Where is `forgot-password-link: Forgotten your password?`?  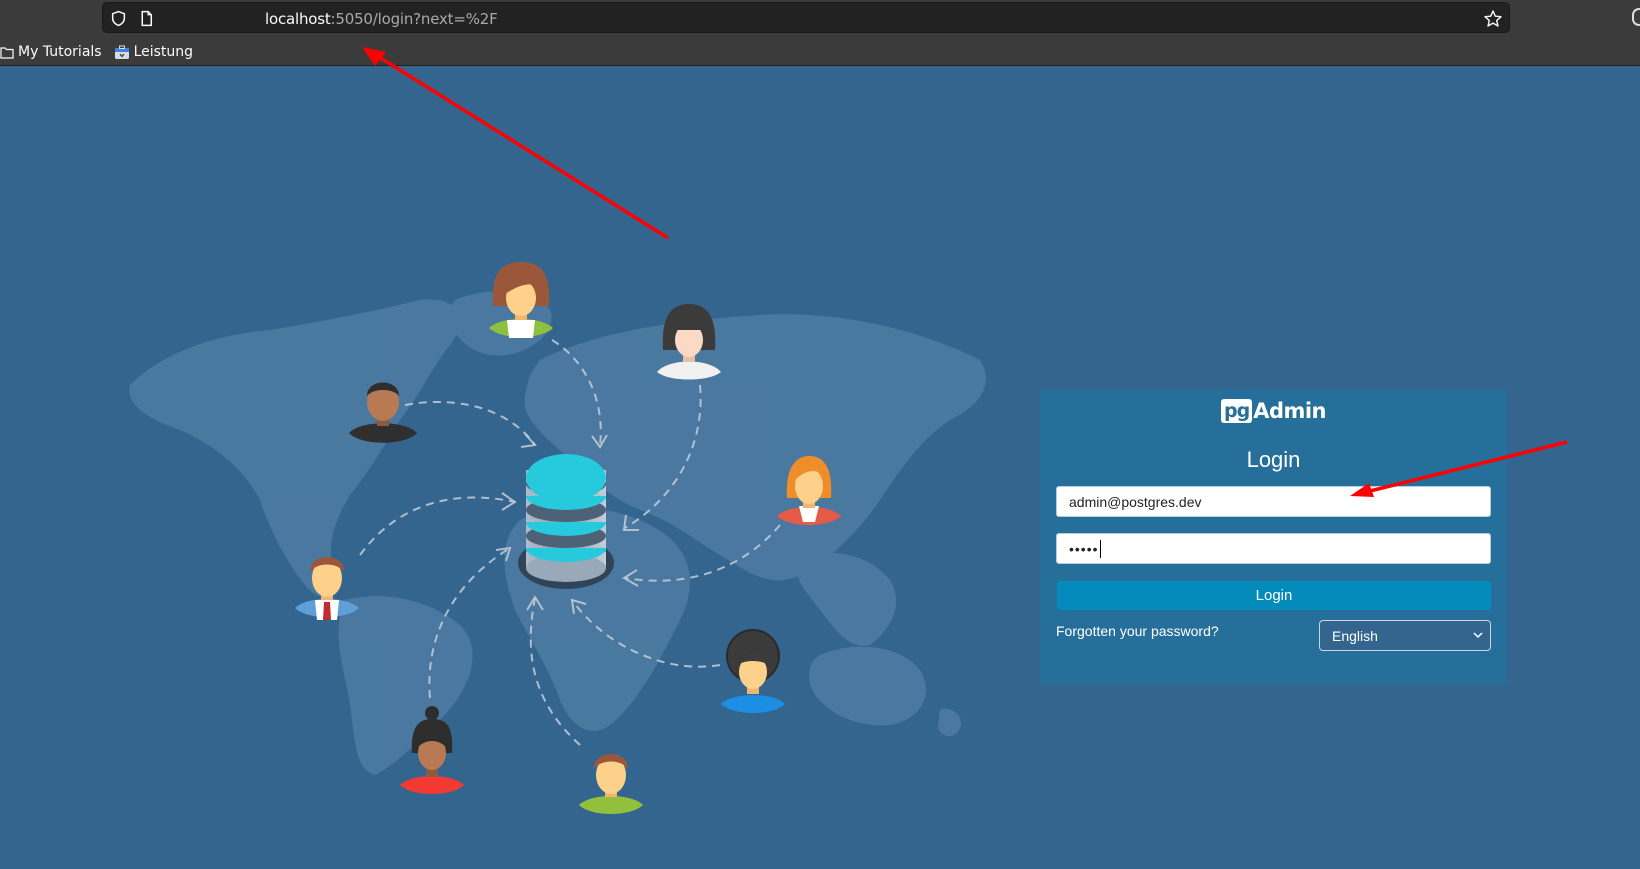
forgot-password-link: Forgotten your password? is located at coordinates (1137, 631).